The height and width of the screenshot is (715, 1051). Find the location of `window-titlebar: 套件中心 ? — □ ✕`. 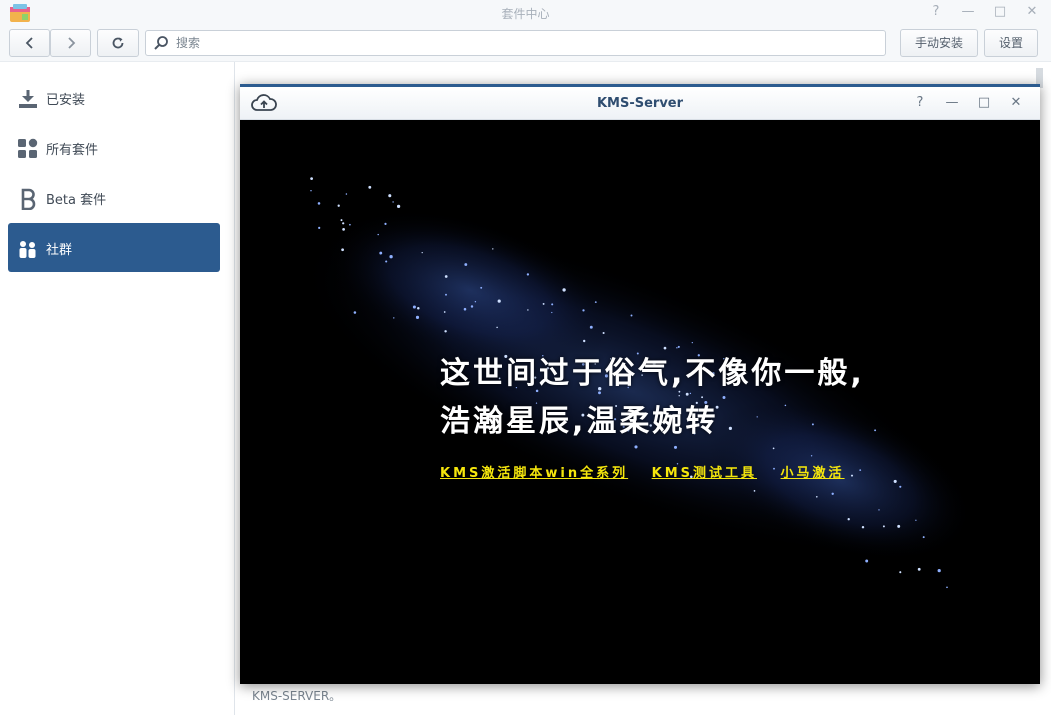

window-titlebar: 套件中心 ? — □ ✕ is located at coordinates (525, 13).